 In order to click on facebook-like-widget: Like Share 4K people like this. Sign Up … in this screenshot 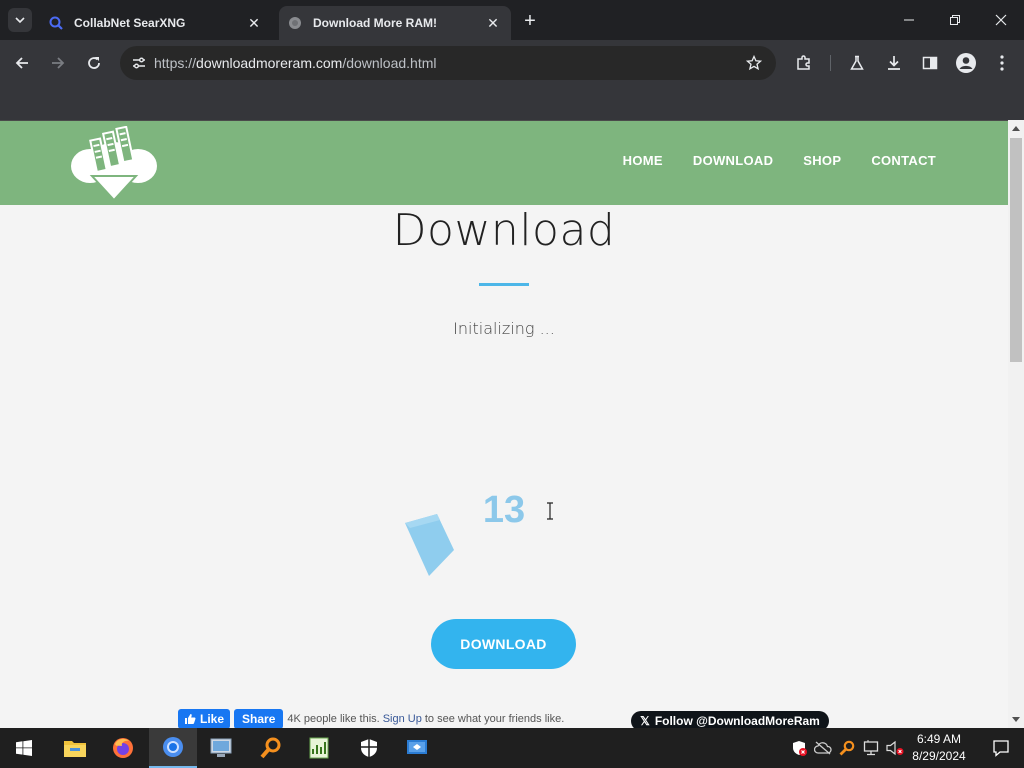, I will do `click(371, 718)`.